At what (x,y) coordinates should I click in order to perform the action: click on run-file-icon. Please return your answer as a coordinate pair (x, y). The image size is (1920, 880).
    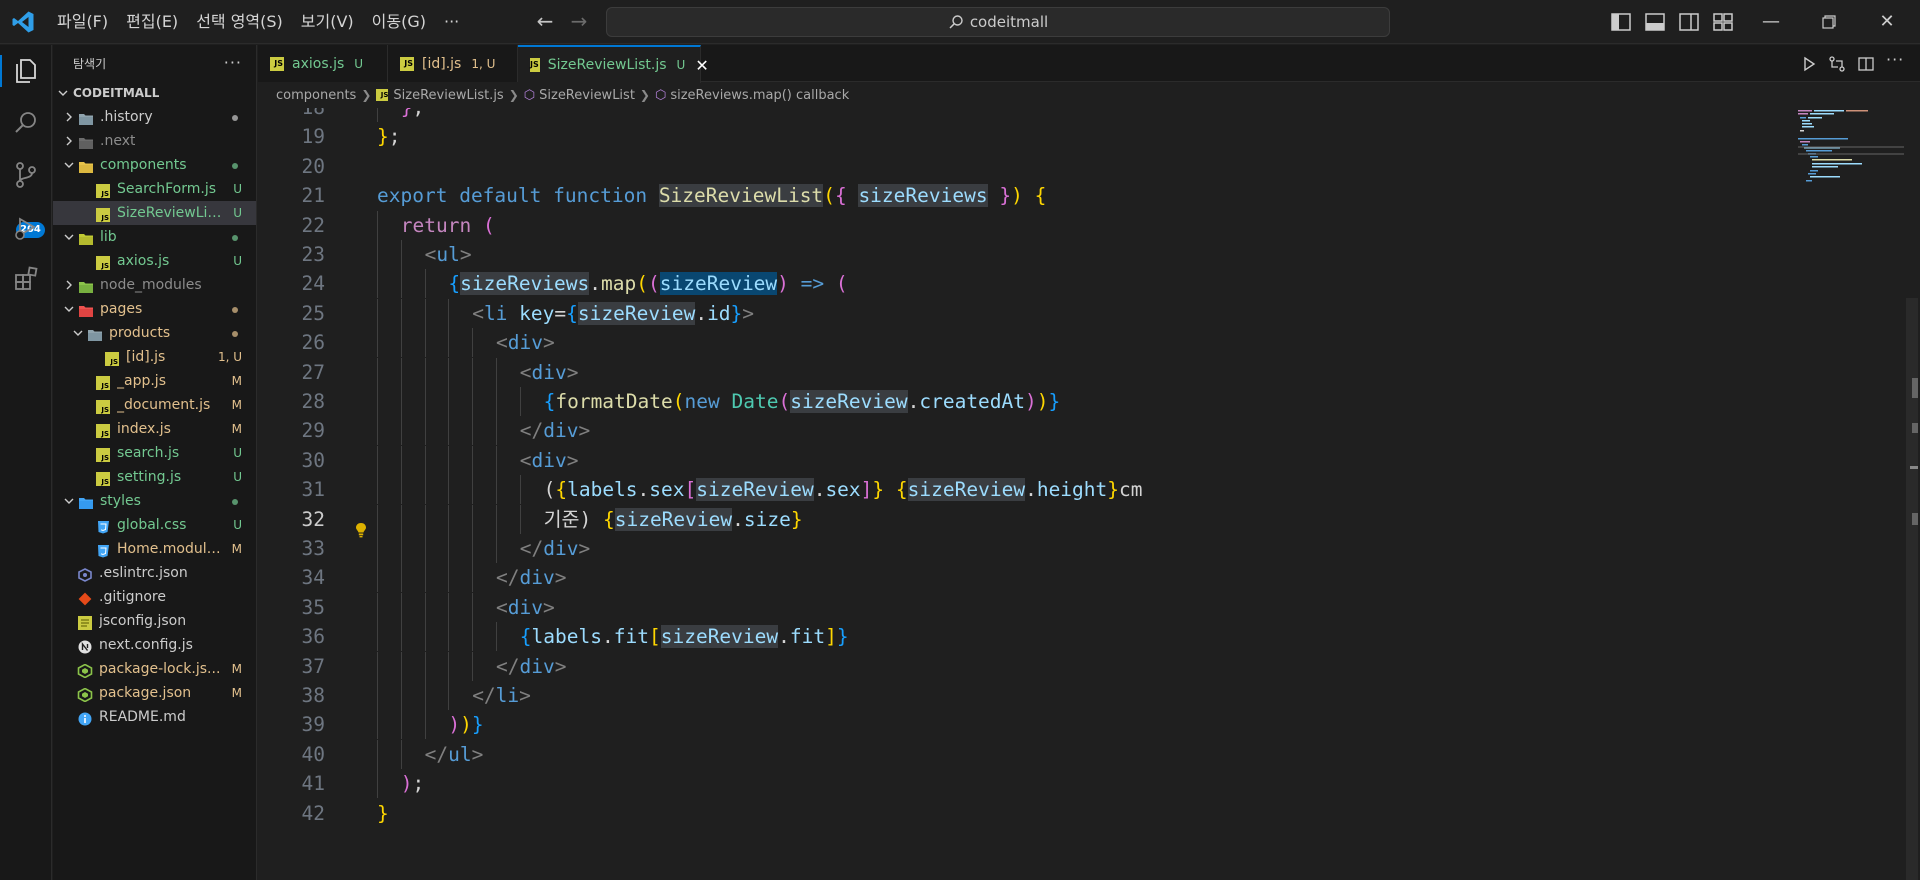
    Looking at the image, I should click on (1809, 64).